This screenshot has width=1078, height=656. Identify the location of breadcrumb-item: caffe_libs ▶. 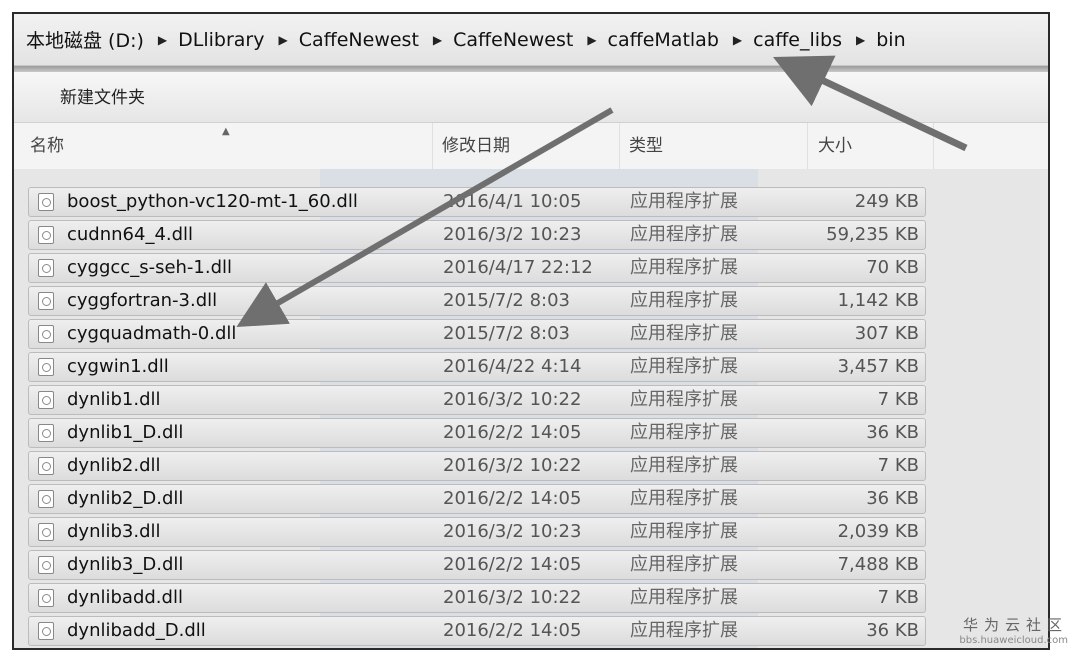
(814, 40).